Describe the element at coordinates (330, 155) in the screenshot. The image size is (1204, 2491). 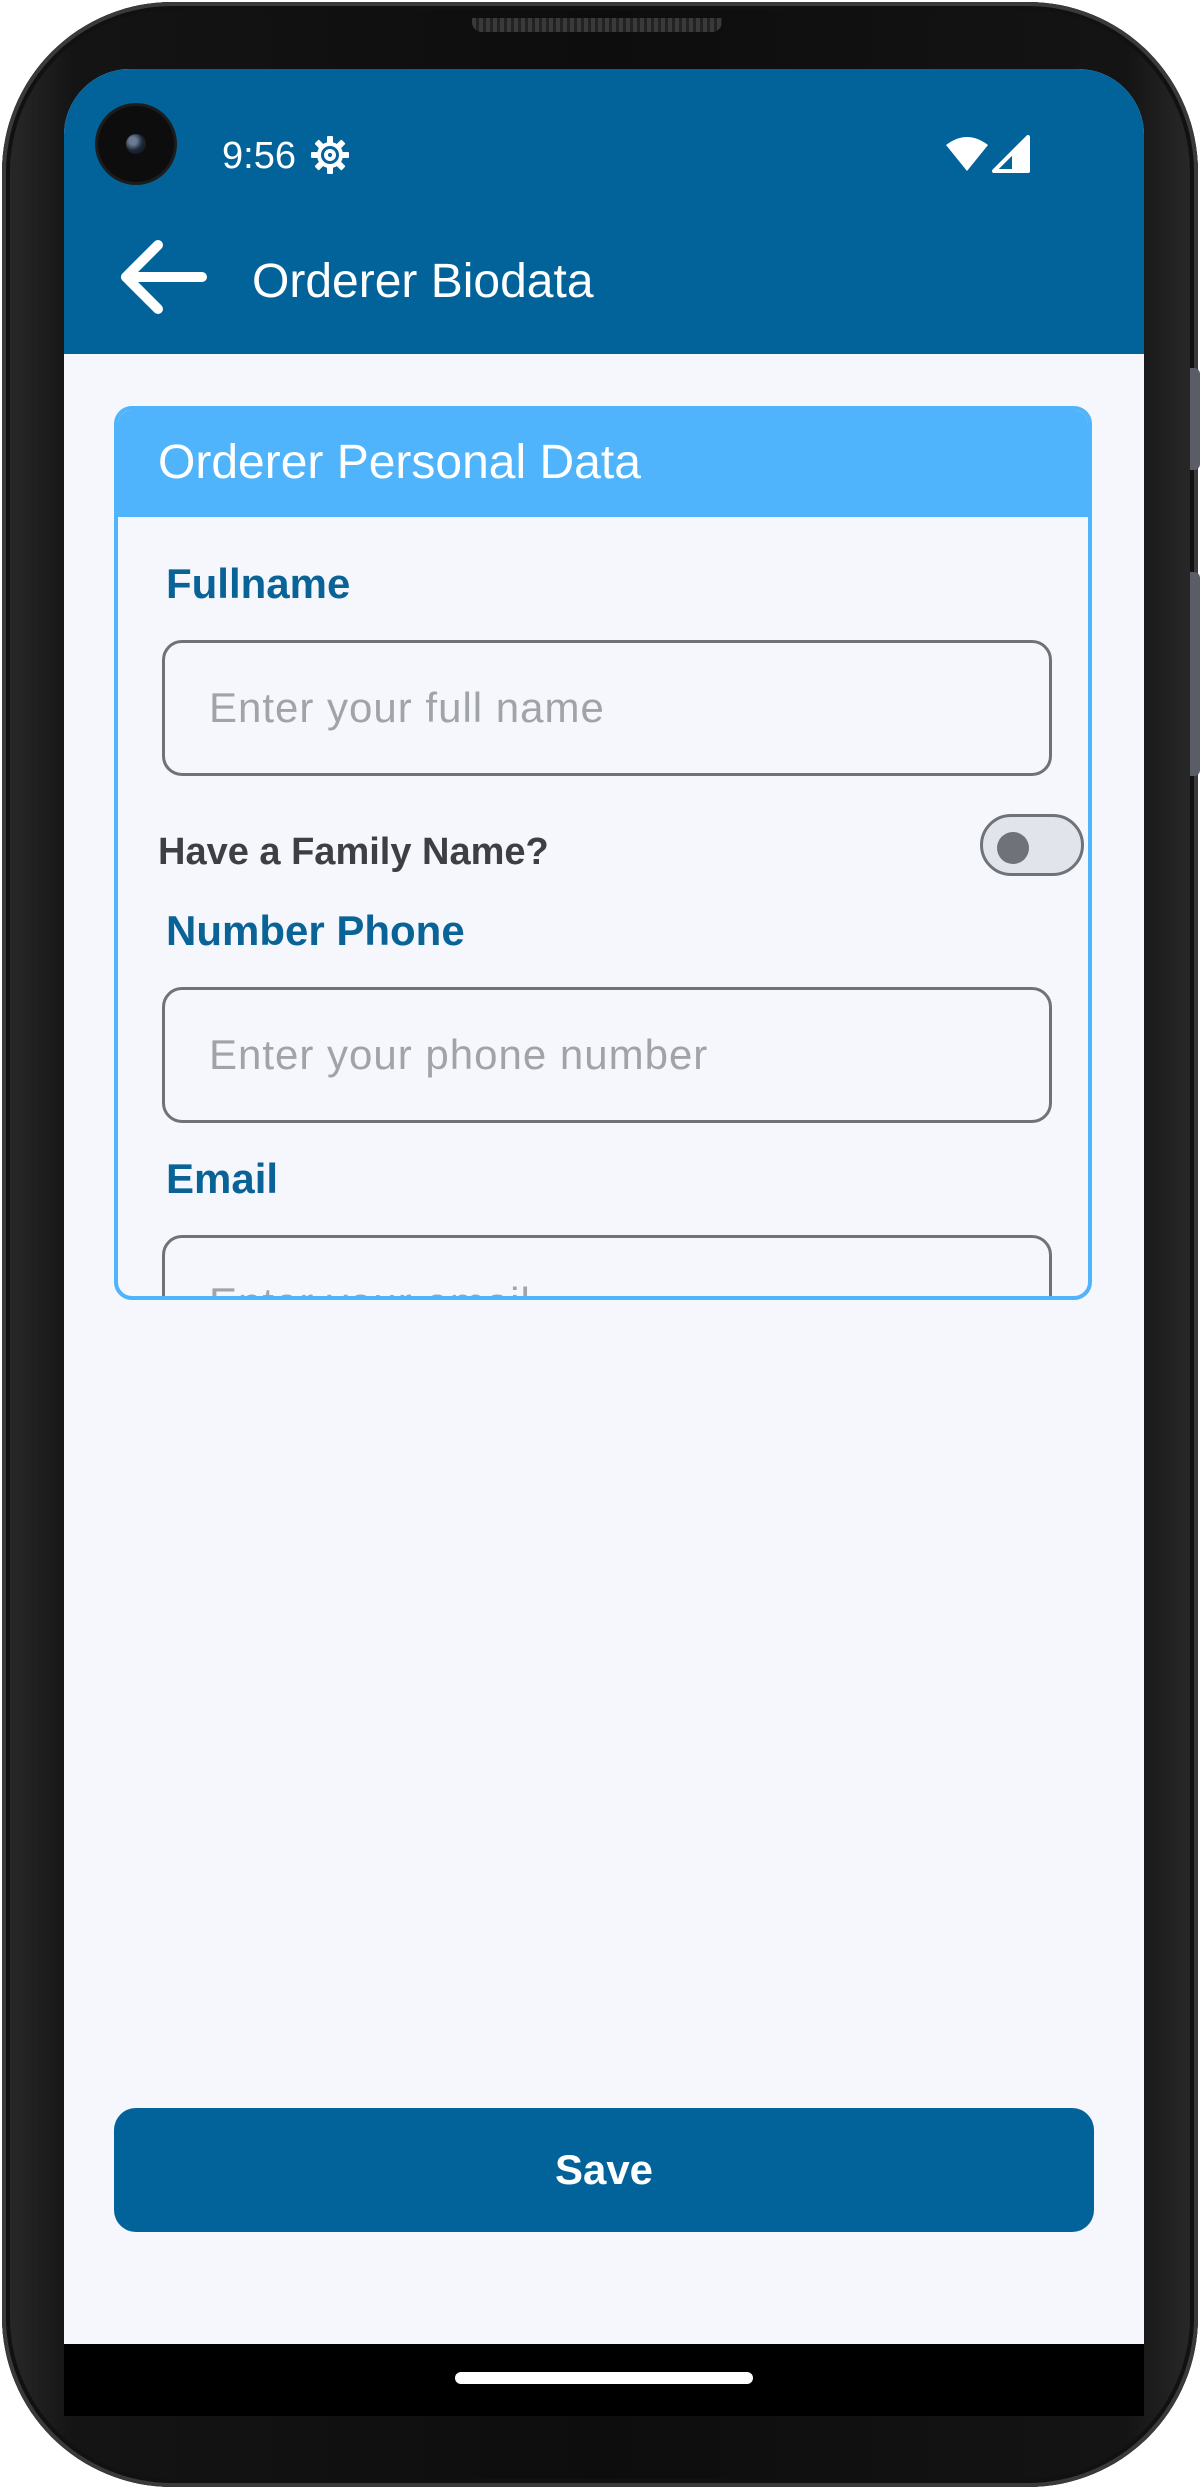
I see `gear-icon` at that location.